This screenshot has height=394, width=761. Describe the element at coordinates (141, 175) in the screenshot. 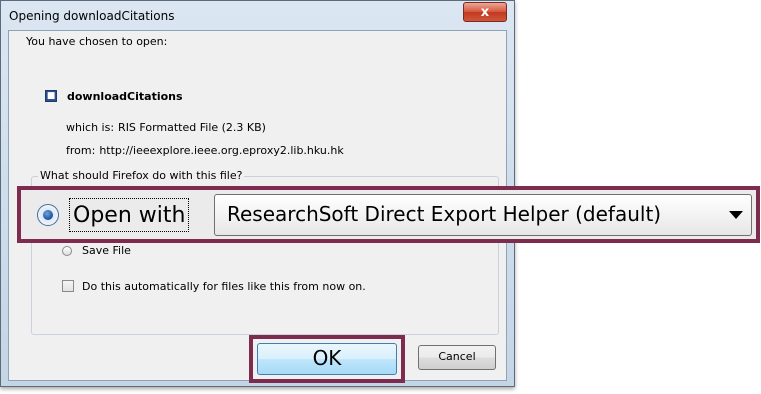

I see `action-group-legend: What should Firefox do with this file?` at that location.